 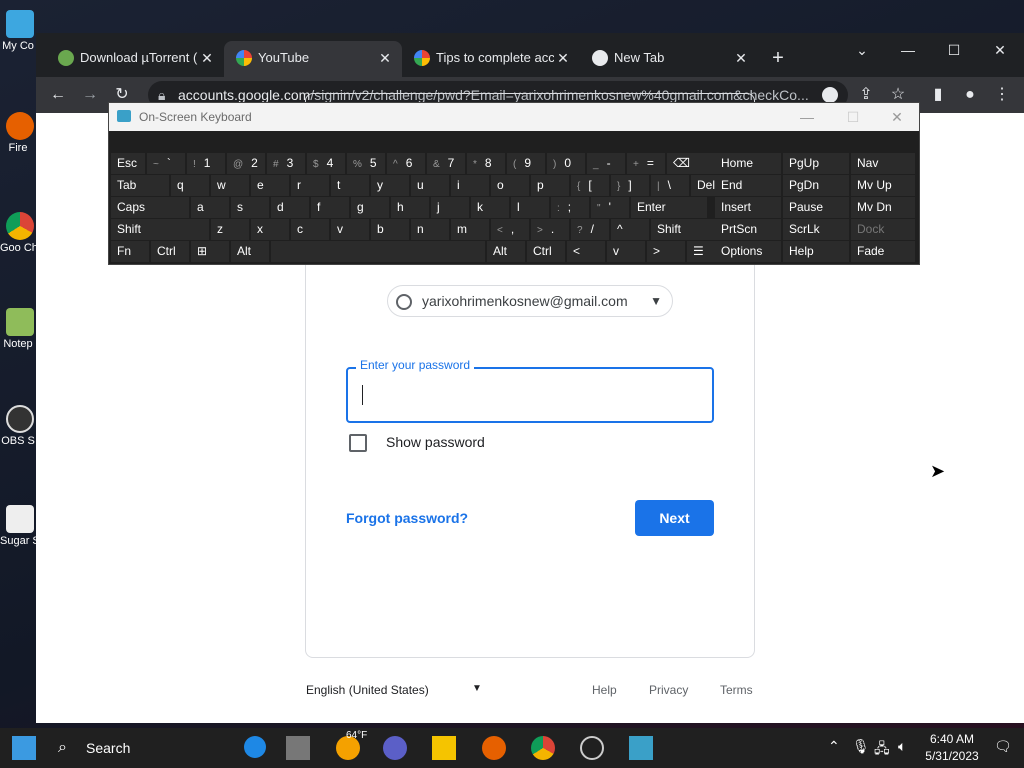 I want to click on osk-key: b, so click(x=390, y=229).